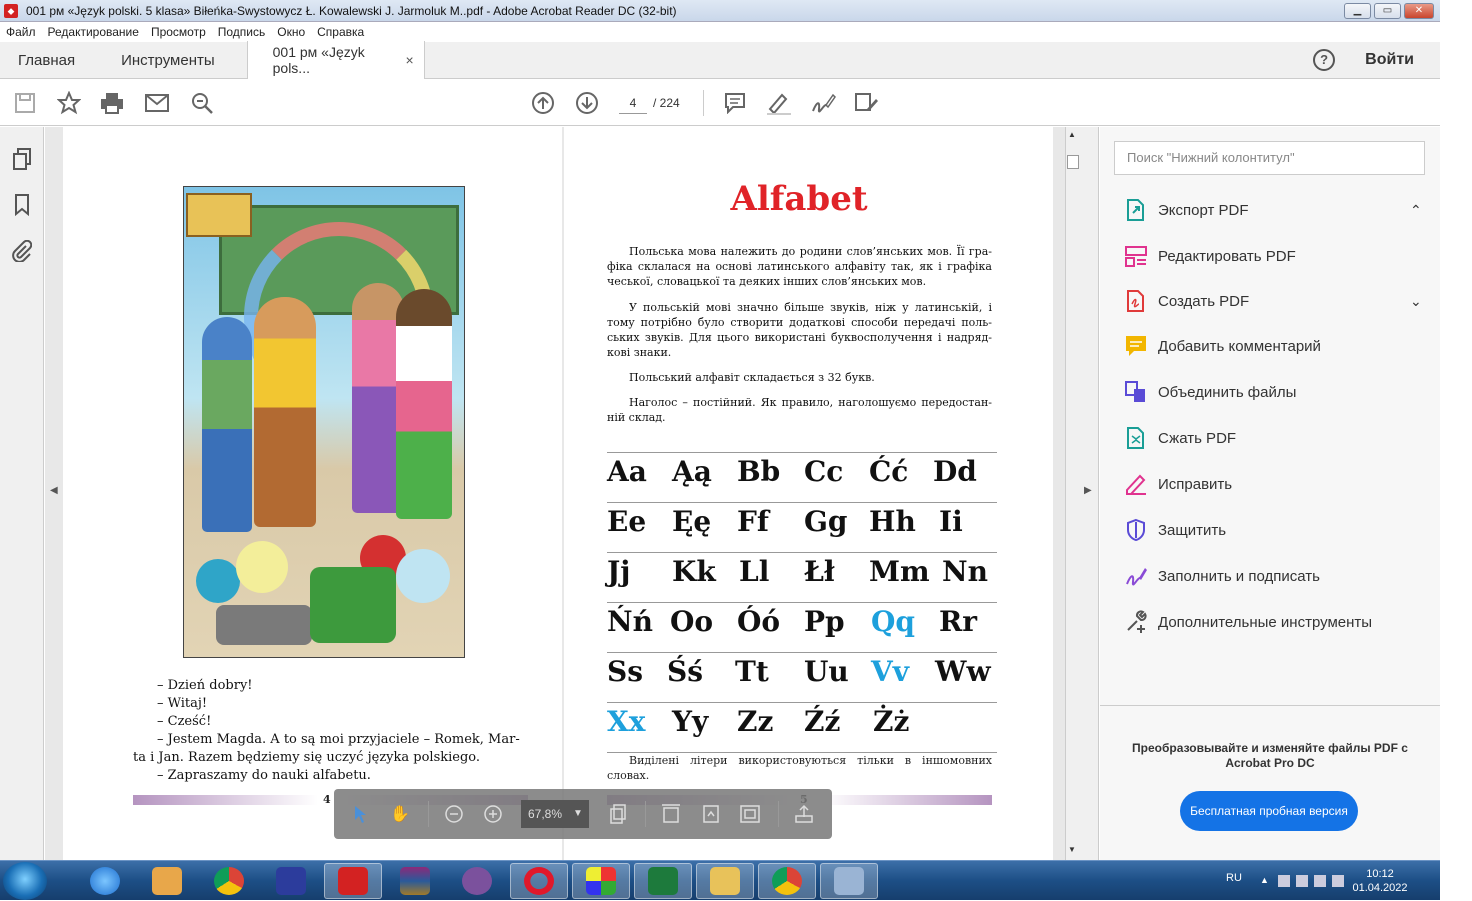  I want to click on search-zoom-icon, so click(202, 103).